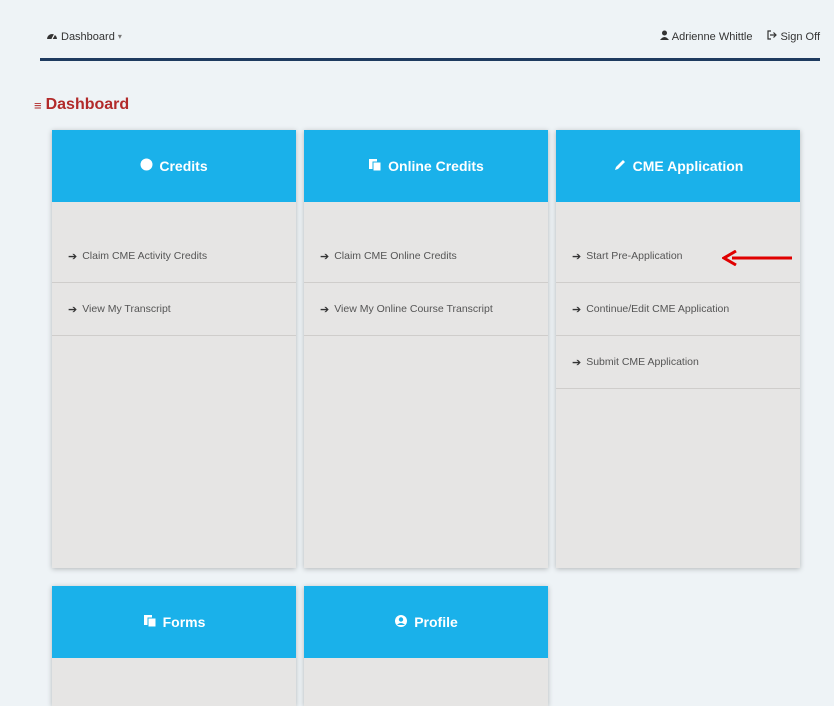 The width and height of the screenshot is (834, 706). What do you see at coordinates (126, 309) in the screenshot?
I see `link-label: View My Transcript` at bounding box center [126, 309].